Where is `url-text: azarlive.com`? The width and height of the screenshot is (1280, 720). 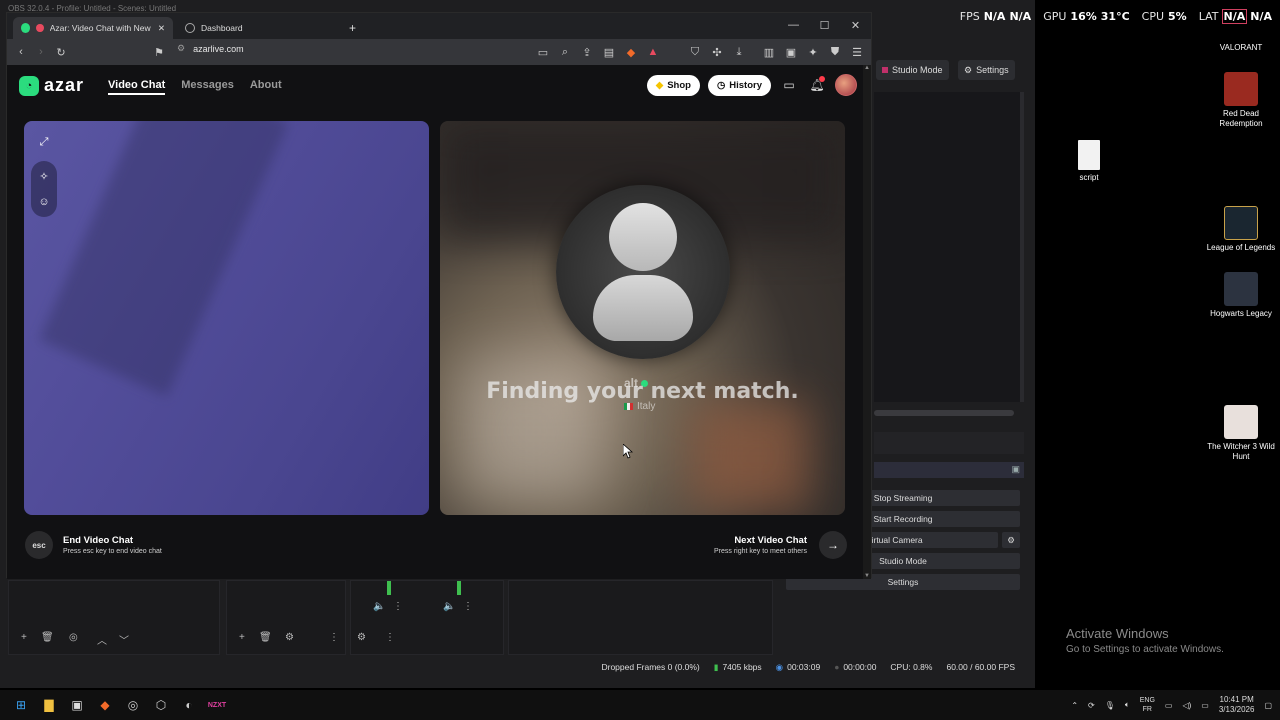 url-text: azarlive.com is located at coordinates (218, 48).